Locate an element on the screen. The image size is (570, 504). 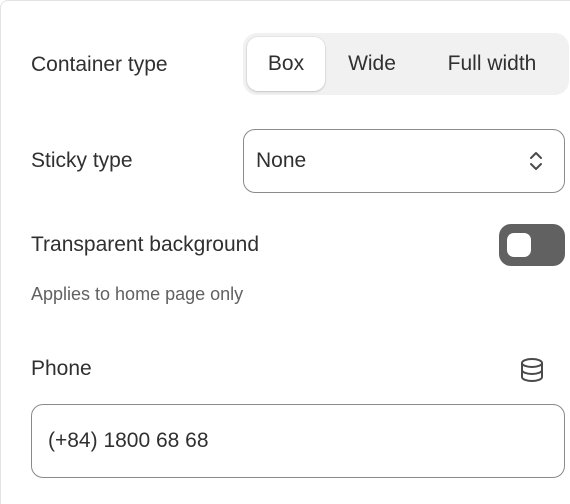
container-type-option-full-width: Full width is located at coordinates (492, 64).